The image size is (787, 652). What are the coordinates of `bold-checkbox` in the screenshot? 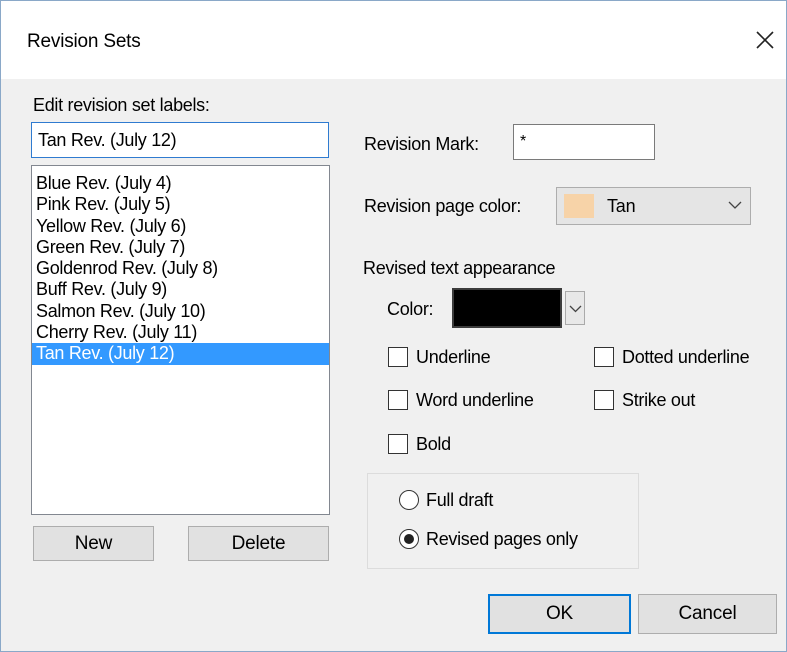 It's located at (398, 444).